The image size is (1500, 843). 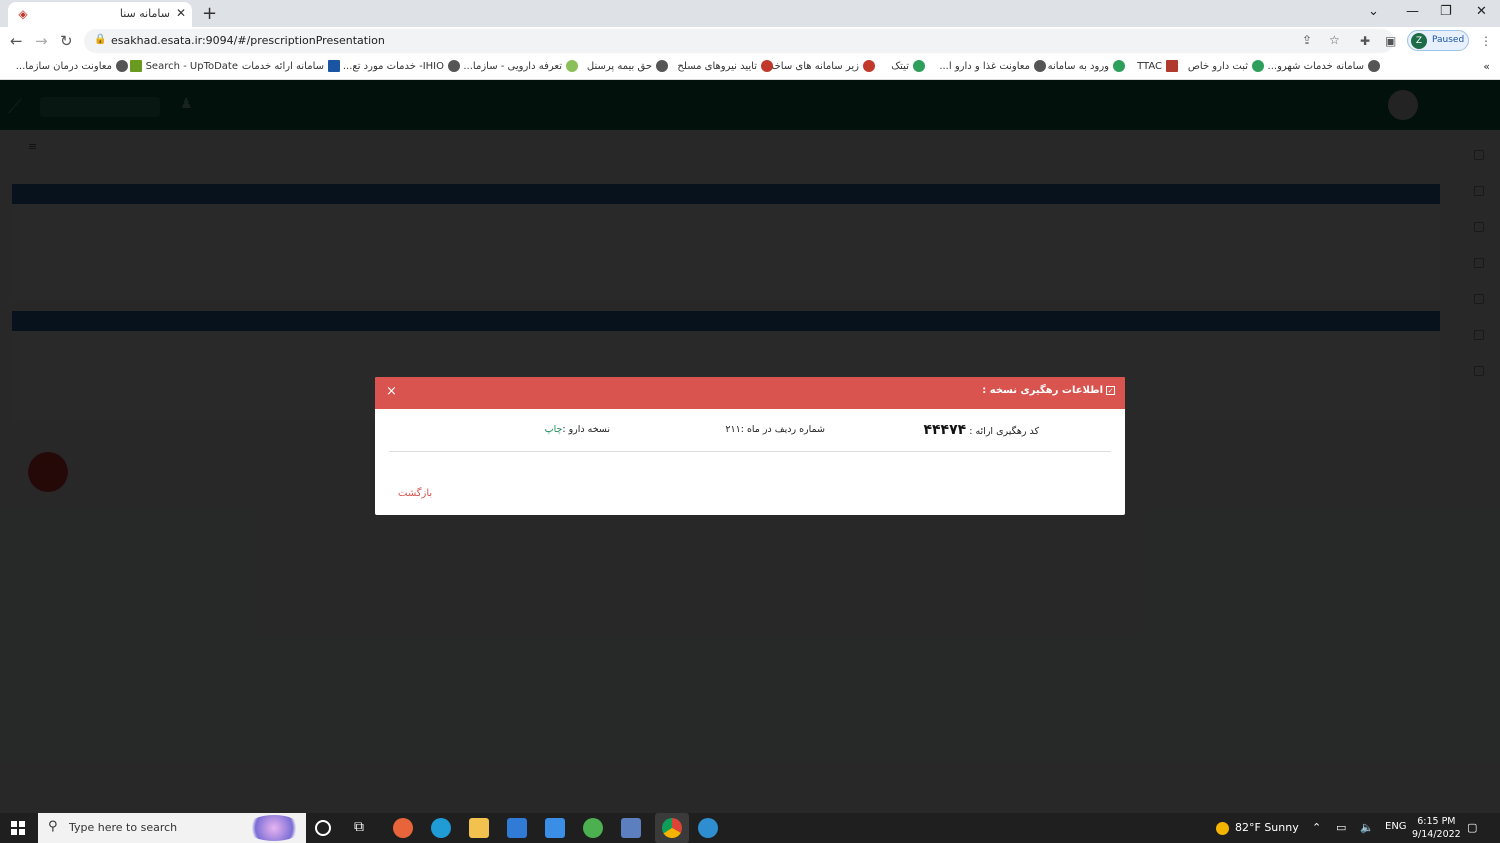 I want to click on prescription-print-field: نسخه دارو :چاپ, so click(x=577, y=429).